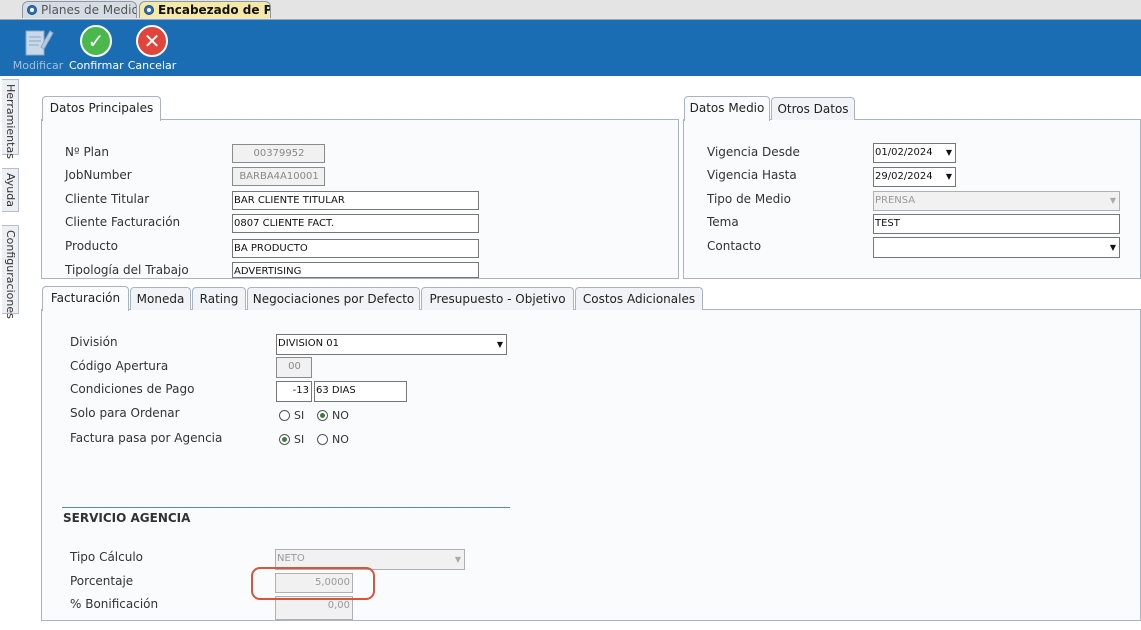  I want to click on tab-costos-adicionales: Costos Adicionales, so click(639, 298).